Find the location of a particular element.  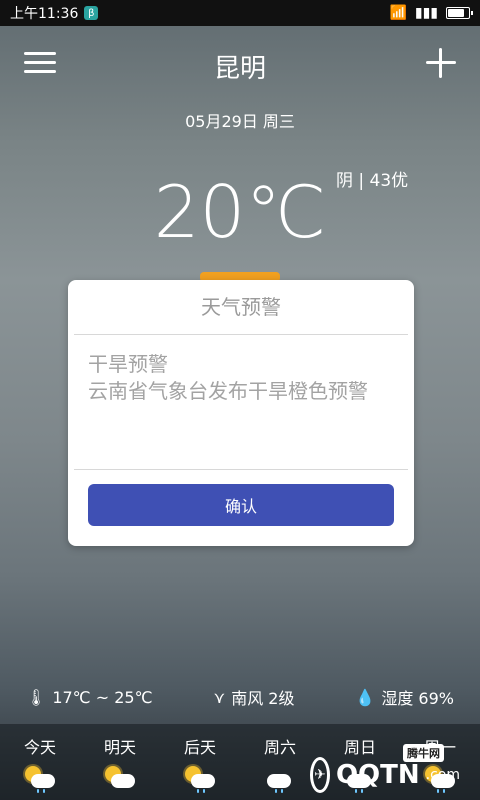

thermometer-icon: 🌡 is located at coordinates (36, 697).